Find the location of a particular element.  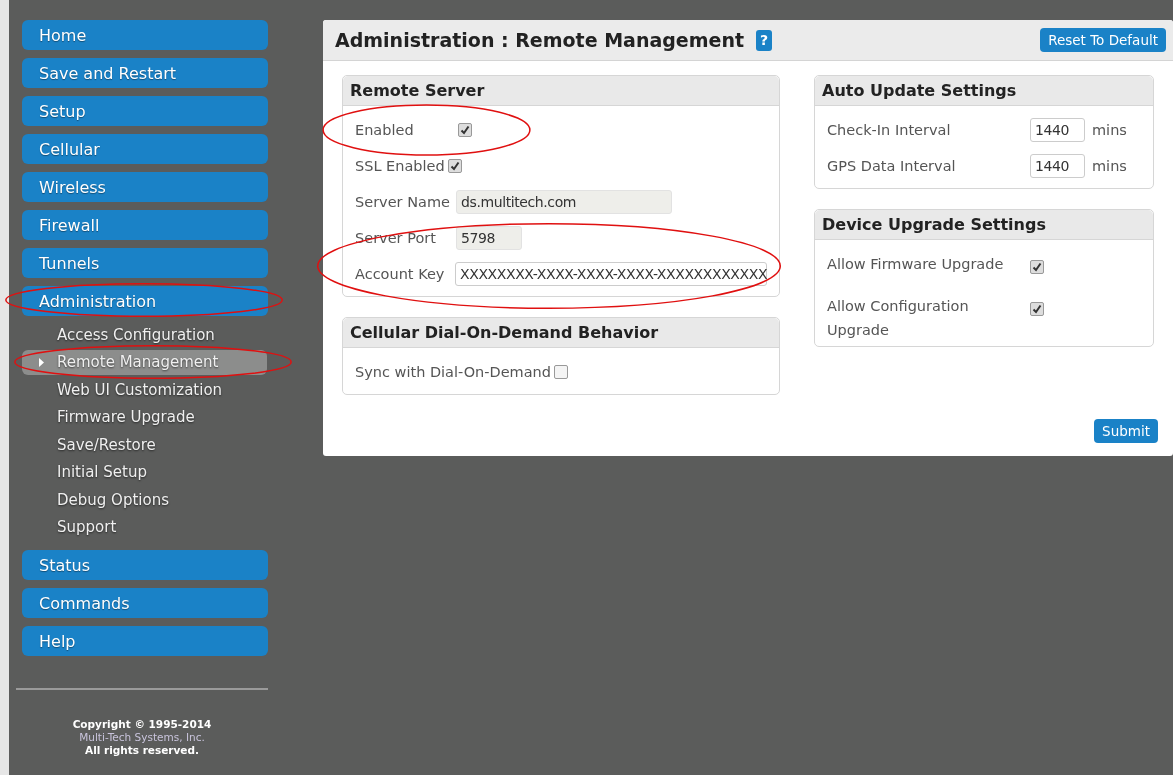

field-label: Allow Configuration Upgrade is located at coordinates (898, 318).